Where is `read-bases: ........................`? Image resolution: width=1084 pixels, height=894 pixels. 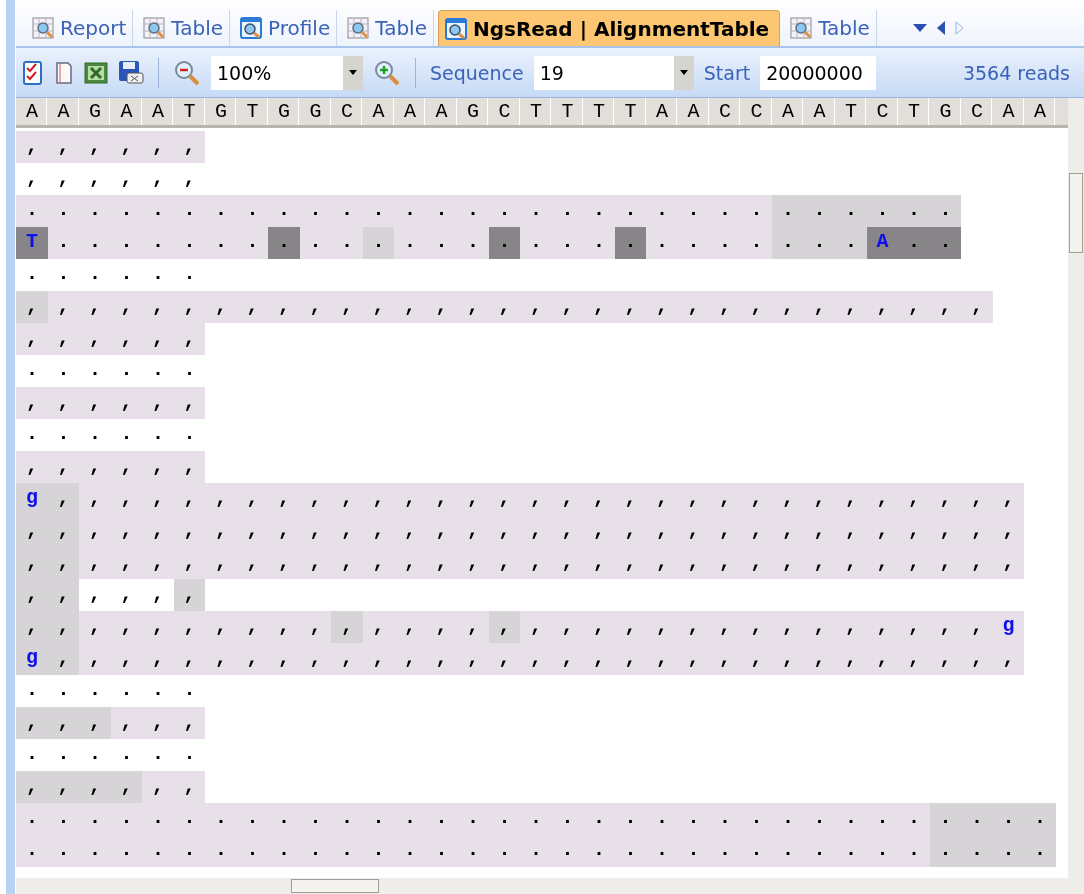 read-bases: ........................ is located at coordinates (394, 211).